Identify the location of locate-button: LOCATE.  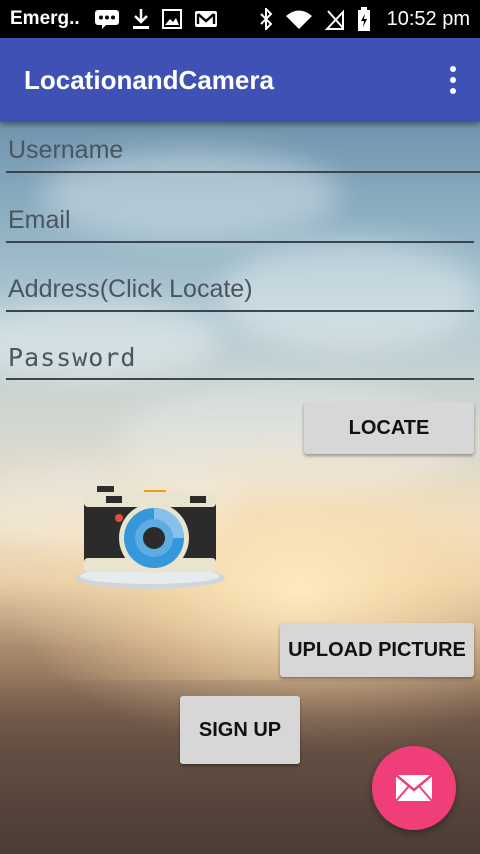
(389, 428).